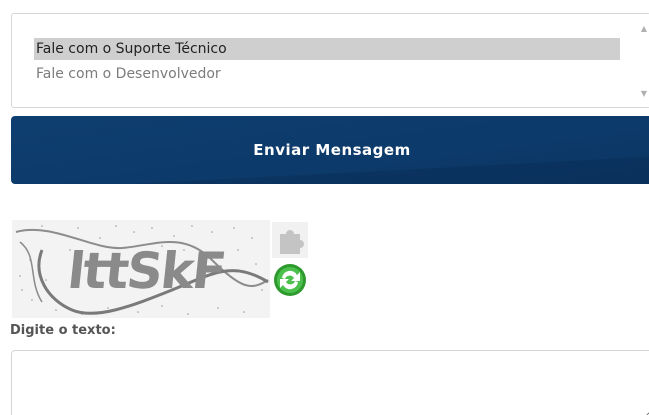 The height and width of the screenshot is (415, 649). What do you see at coordinates (146, 271) in the screenshot?
I see `captcha-text: lttSkF` at bounding box center [146, 271].